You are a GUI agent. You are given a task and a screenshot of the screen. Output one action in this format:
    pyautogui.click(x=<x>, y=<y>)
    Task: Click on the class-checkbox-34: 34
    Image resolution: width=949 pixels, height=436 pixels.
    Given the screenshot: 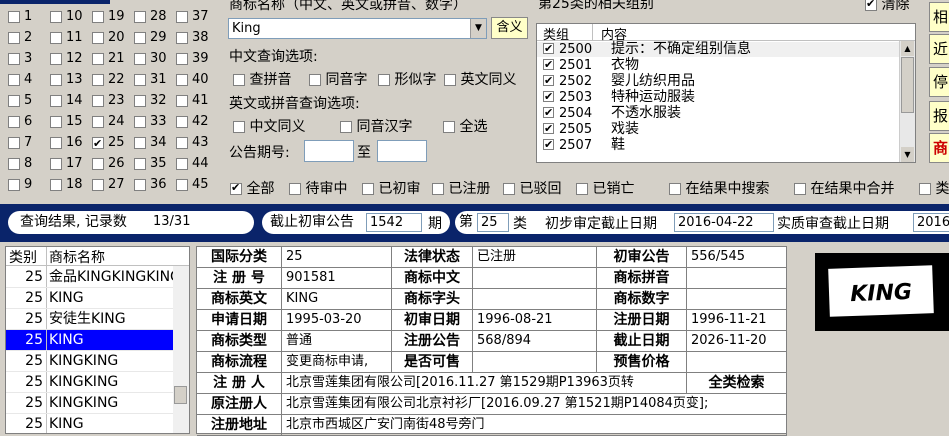 What is the action you would take?
    pyautogui.click(x=150, y=143)
    